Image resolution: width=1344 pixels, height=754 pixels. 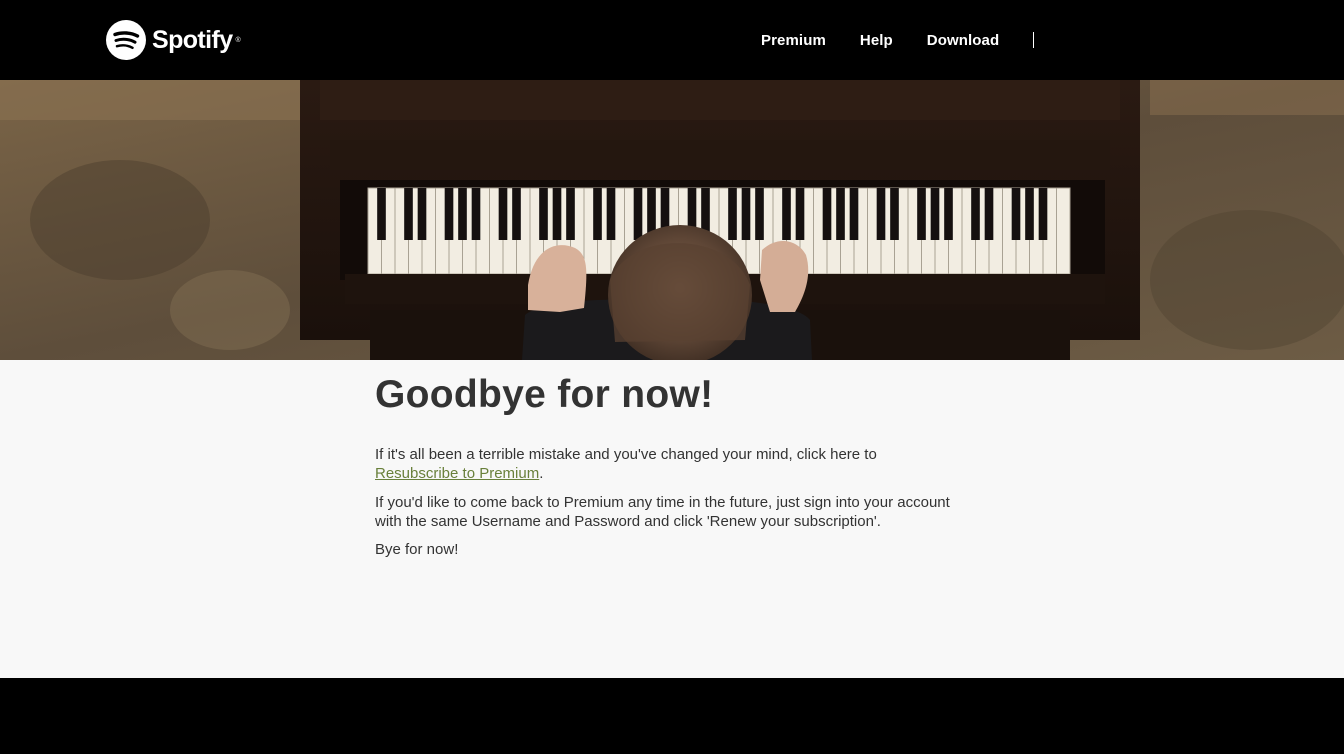 I want to click on nav-download: Download, so click(x=963, y=40).